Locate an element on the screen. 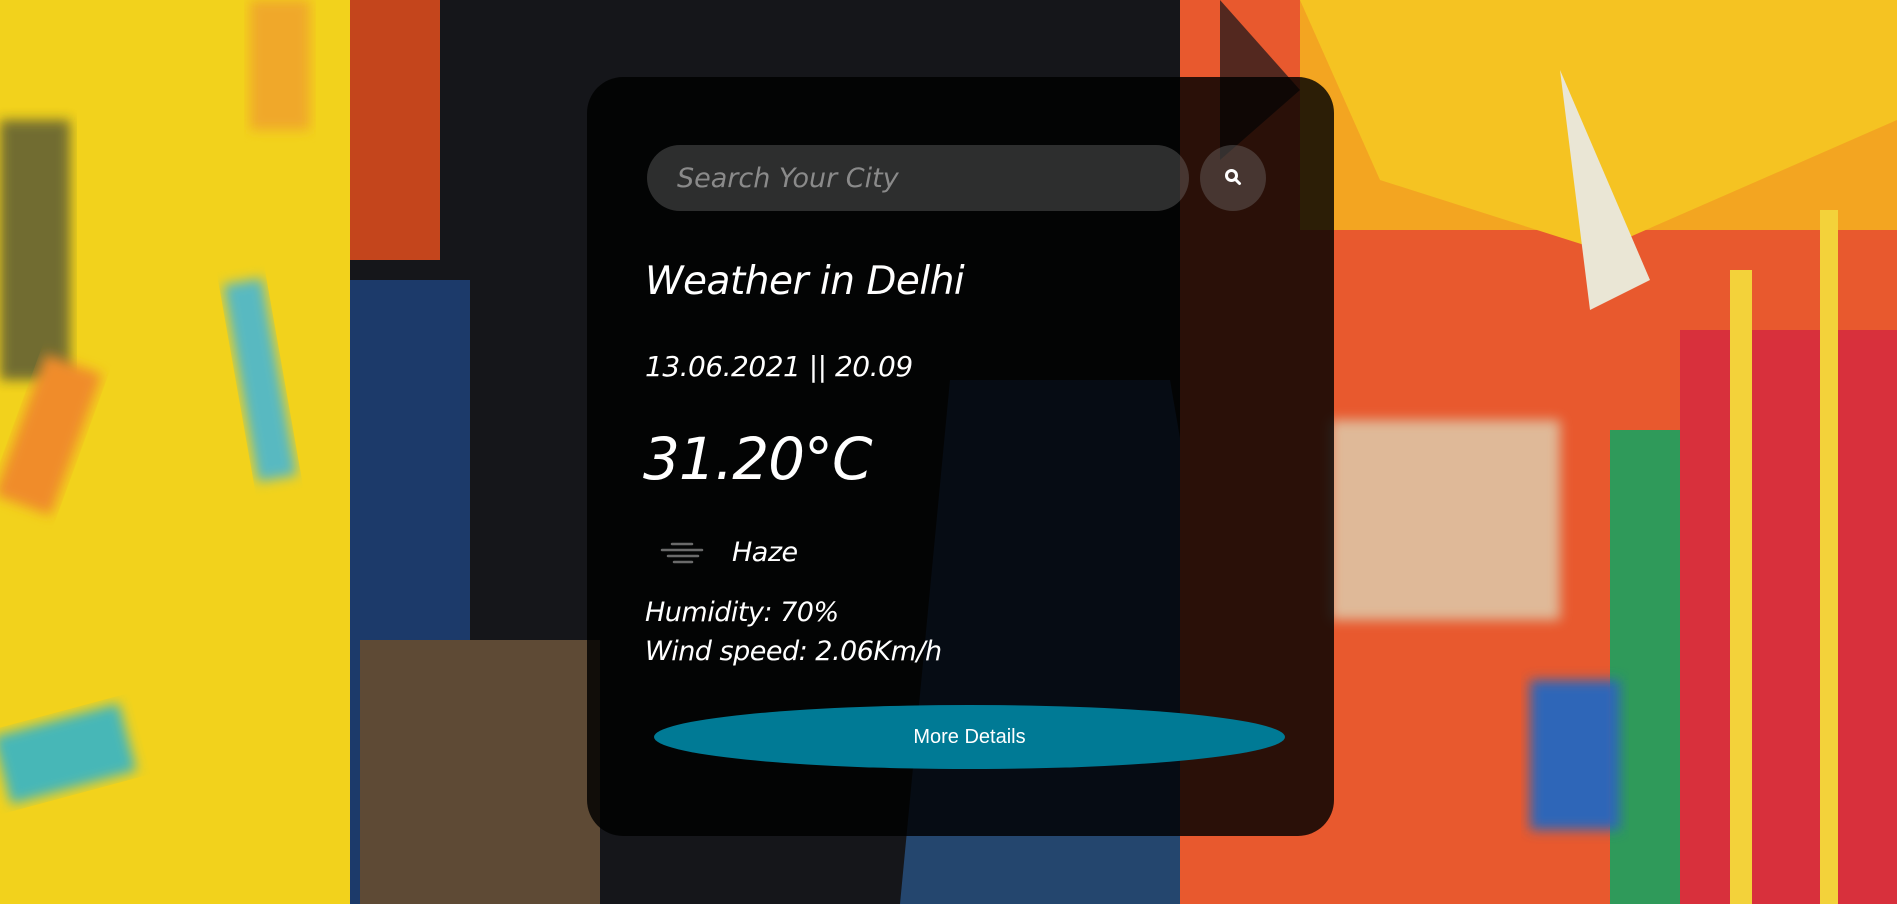 The width and height of the screenshot is (1897, 904). more-details-button: More Details is located at coordinates (969, 737).